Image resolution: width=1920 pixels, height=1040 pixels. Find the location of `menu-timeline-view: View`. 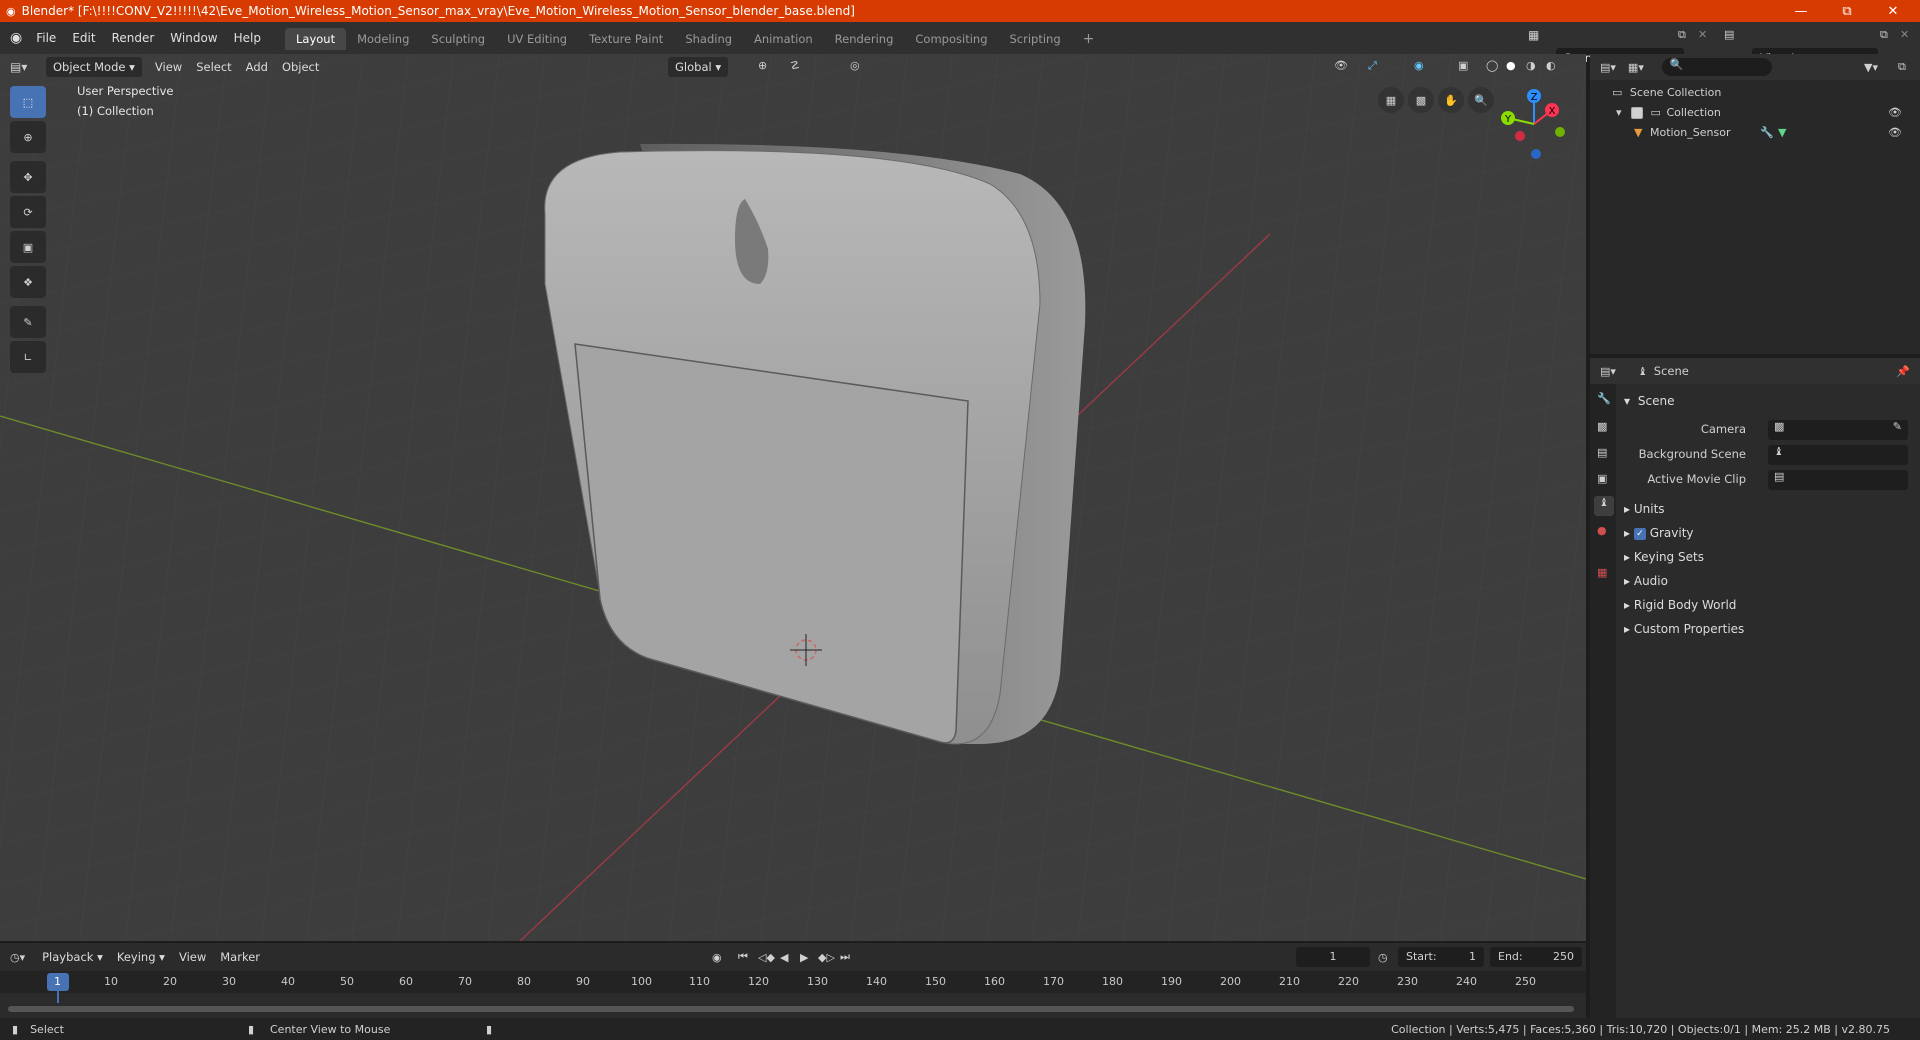

menu-timeline-view: View is located at coordinates (192, 957).